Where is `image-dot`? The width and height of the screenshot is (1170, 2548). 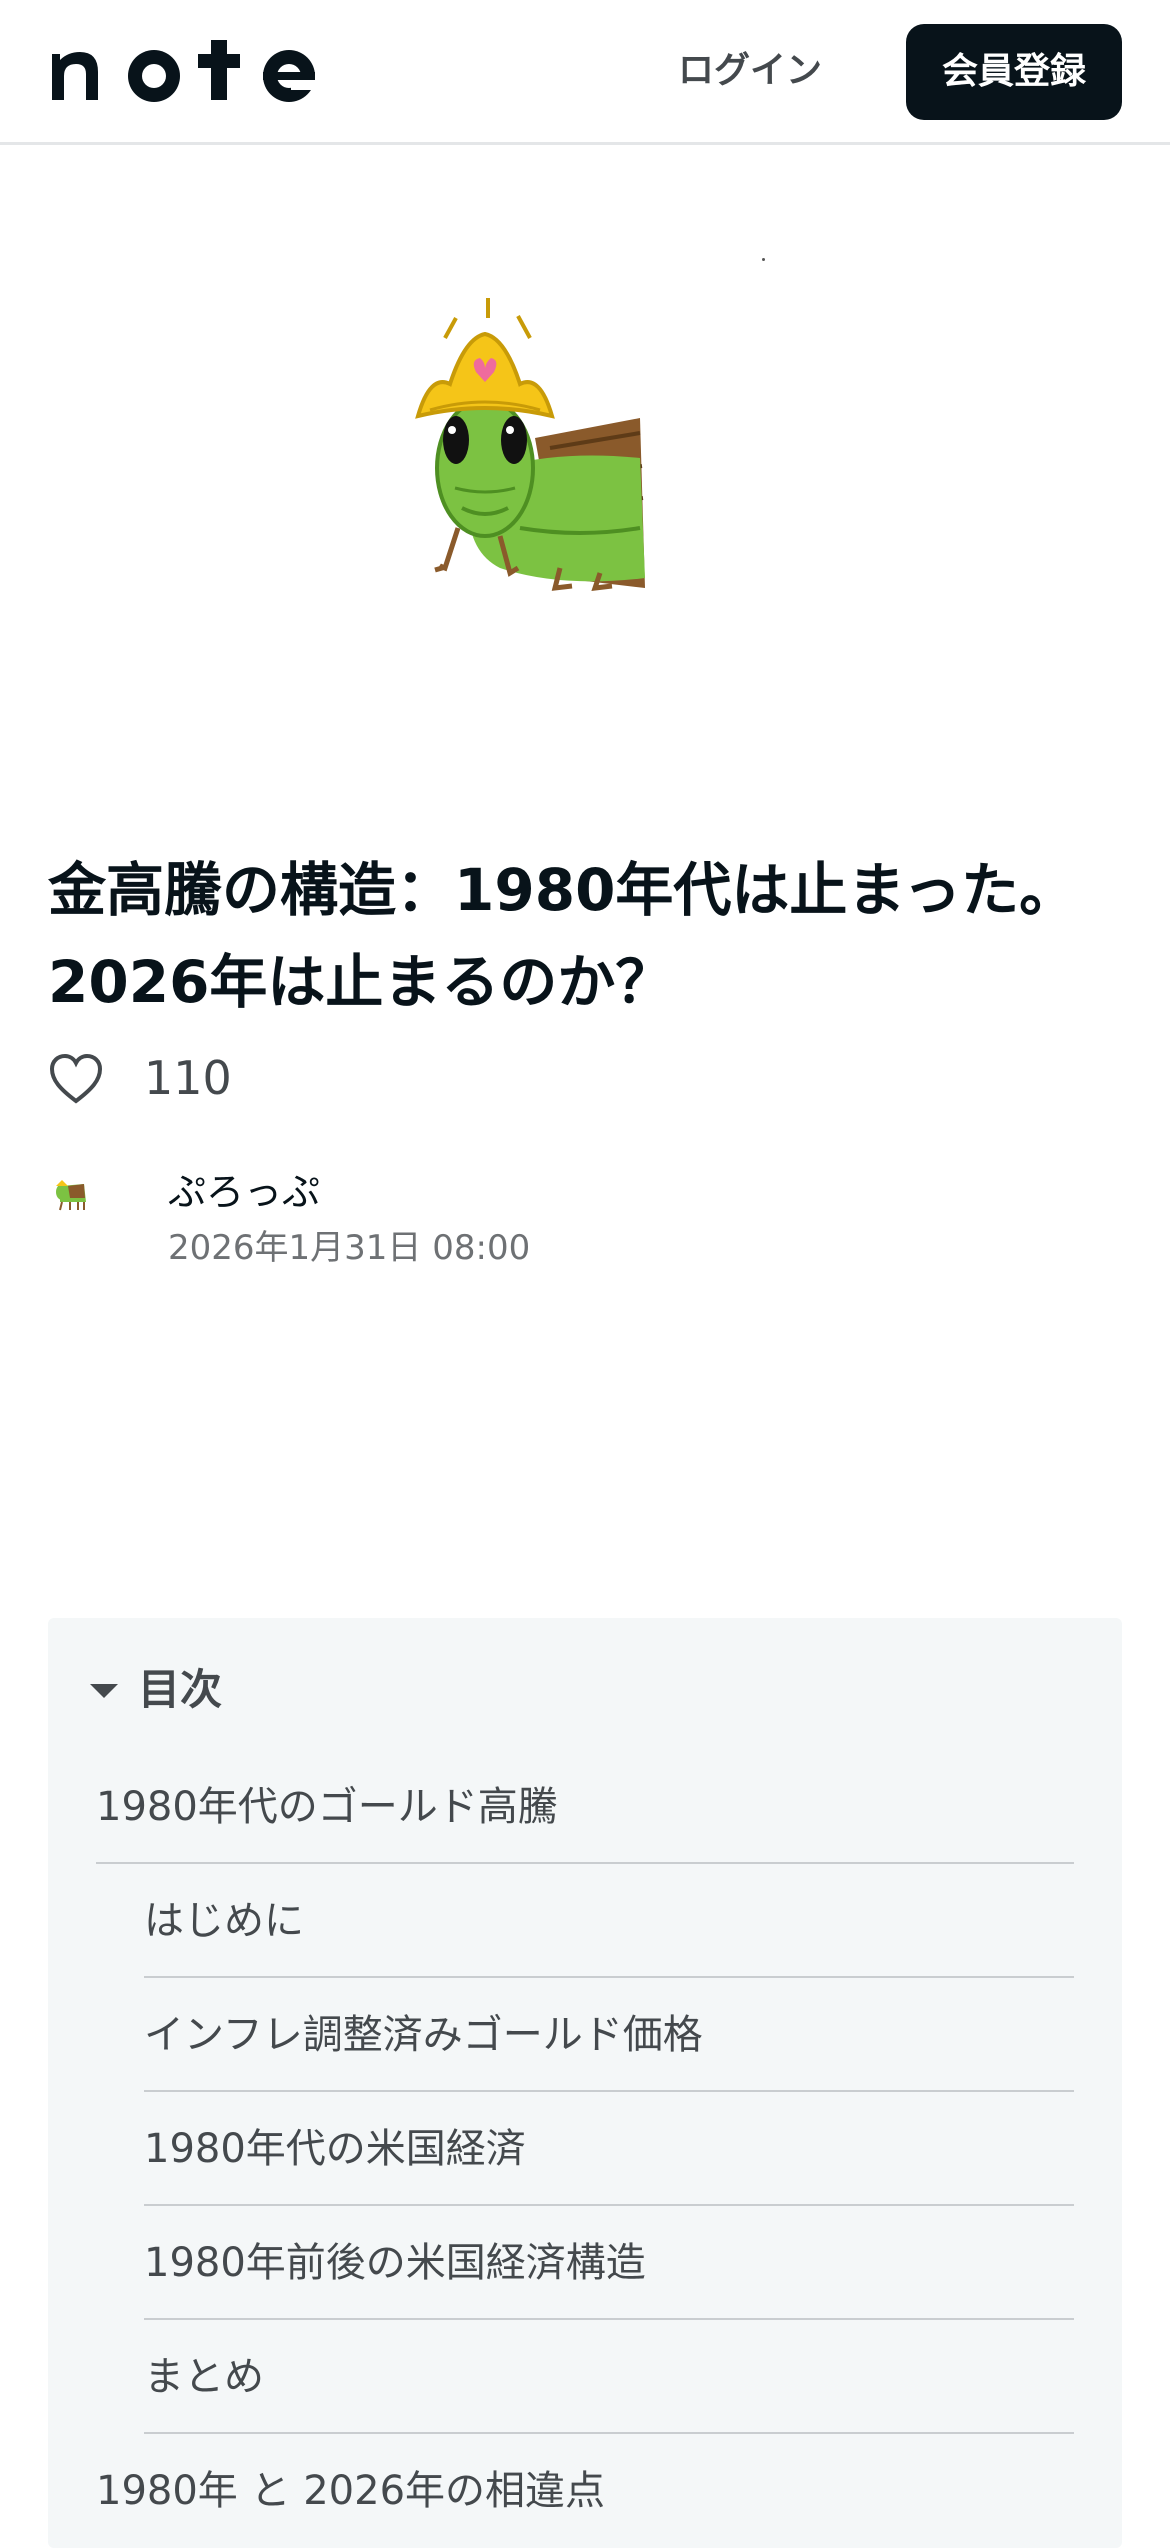 image-dot is located at coordinates (763, 259).